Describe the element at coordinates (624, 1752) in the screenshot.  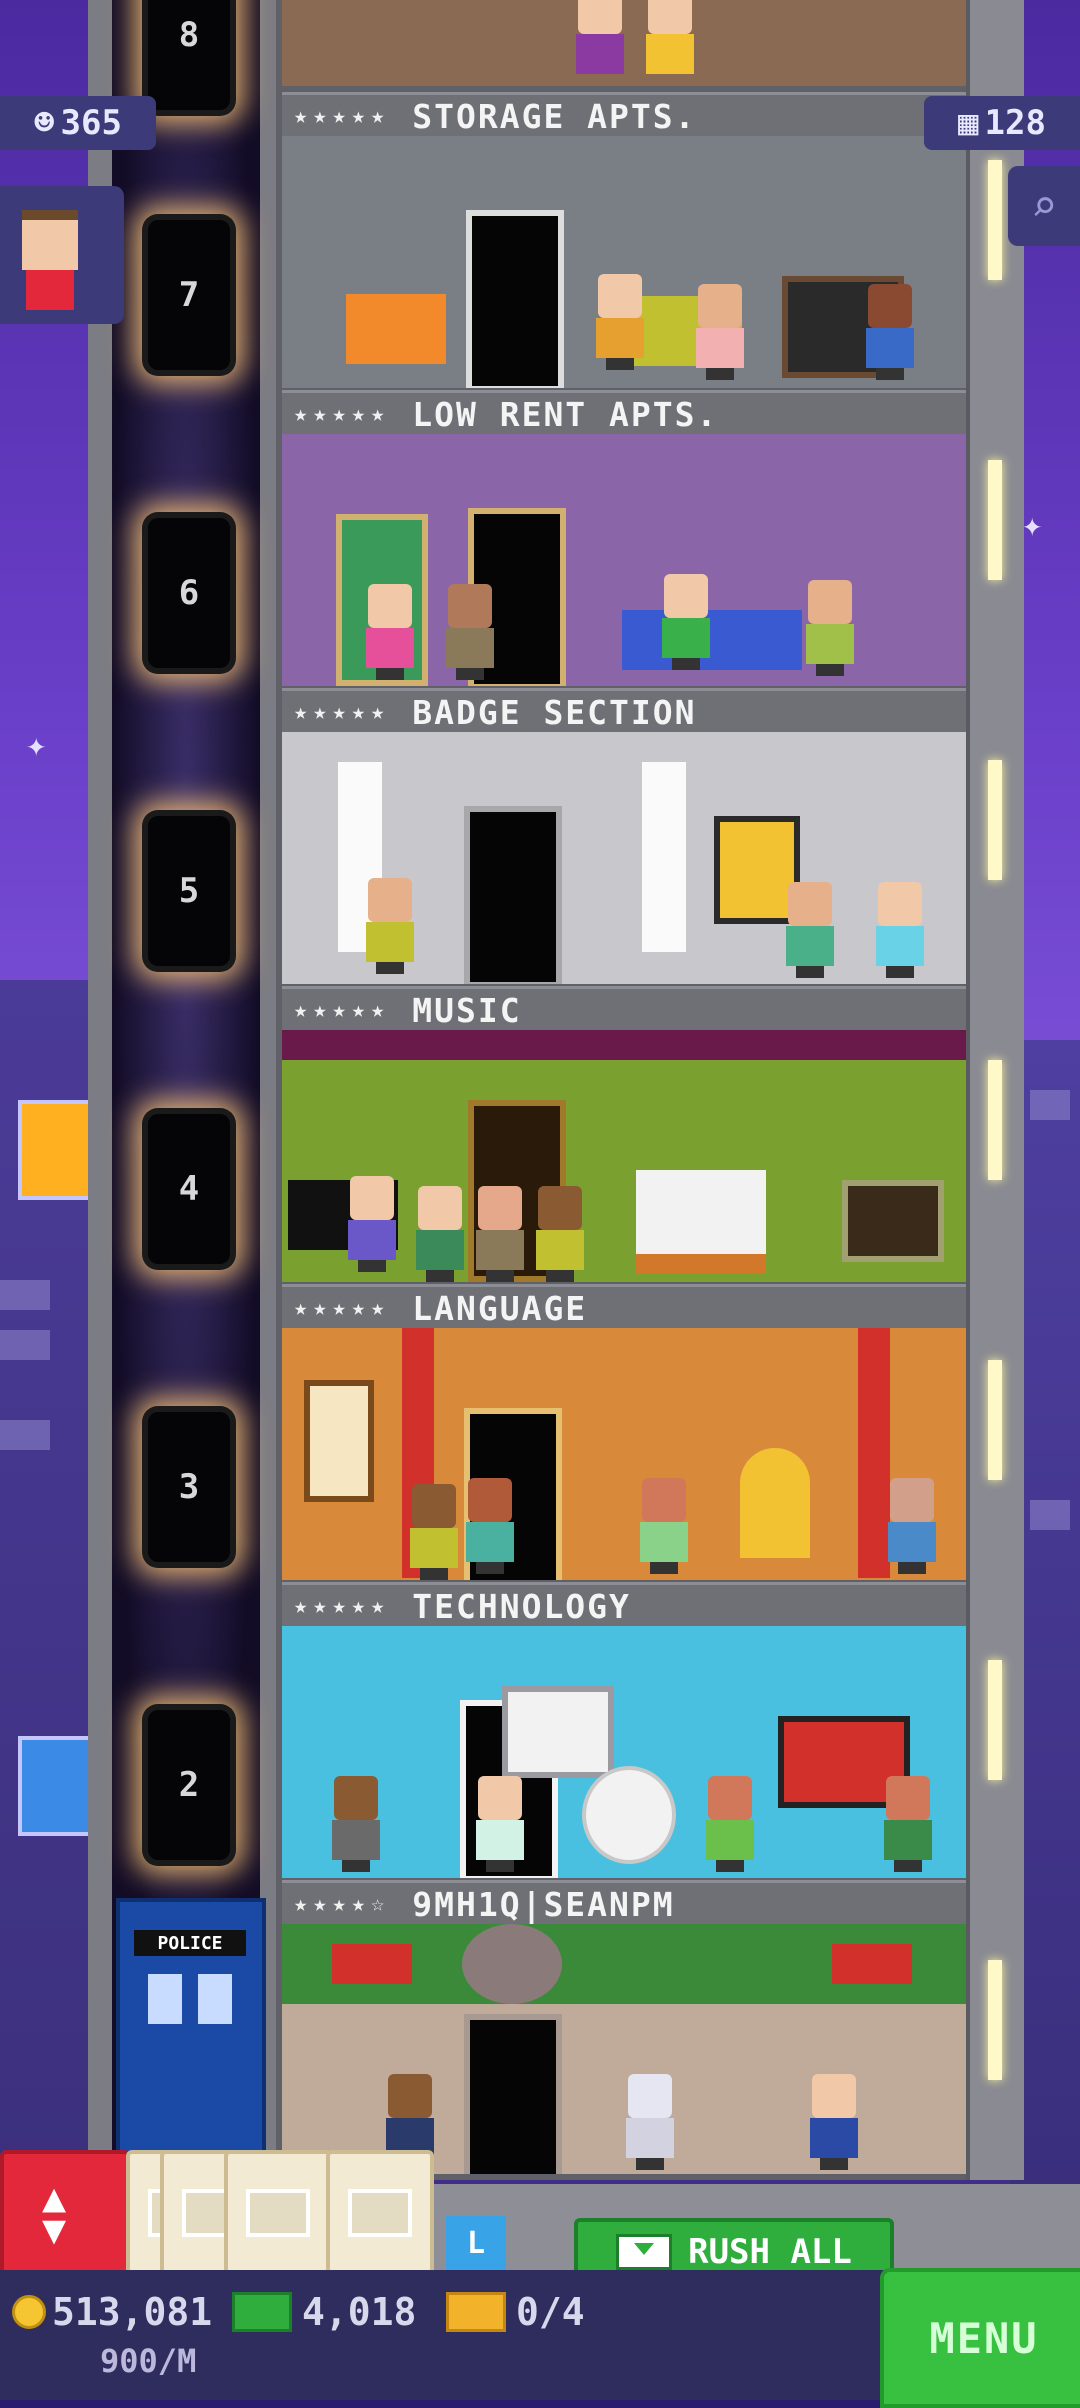
I see `floor-technology-room` at that location.